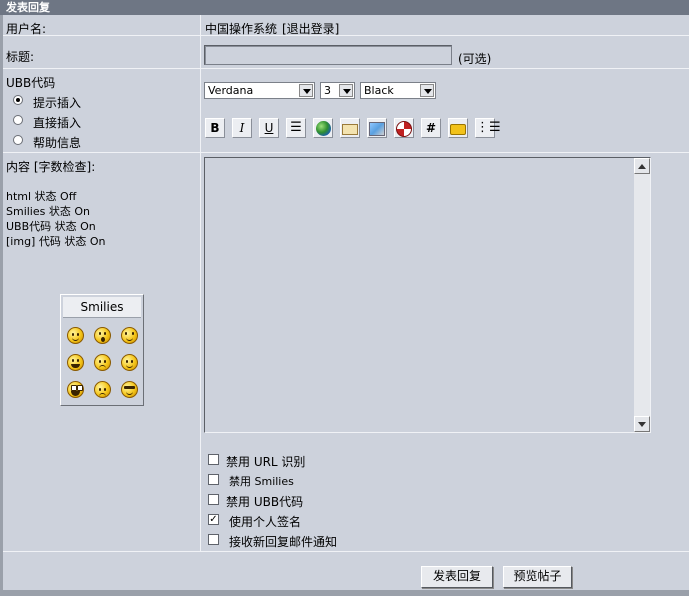 The image size is (689, 596). I want to click on disable-ubb-label: 禁用 UBB代码, so click(265, 502).